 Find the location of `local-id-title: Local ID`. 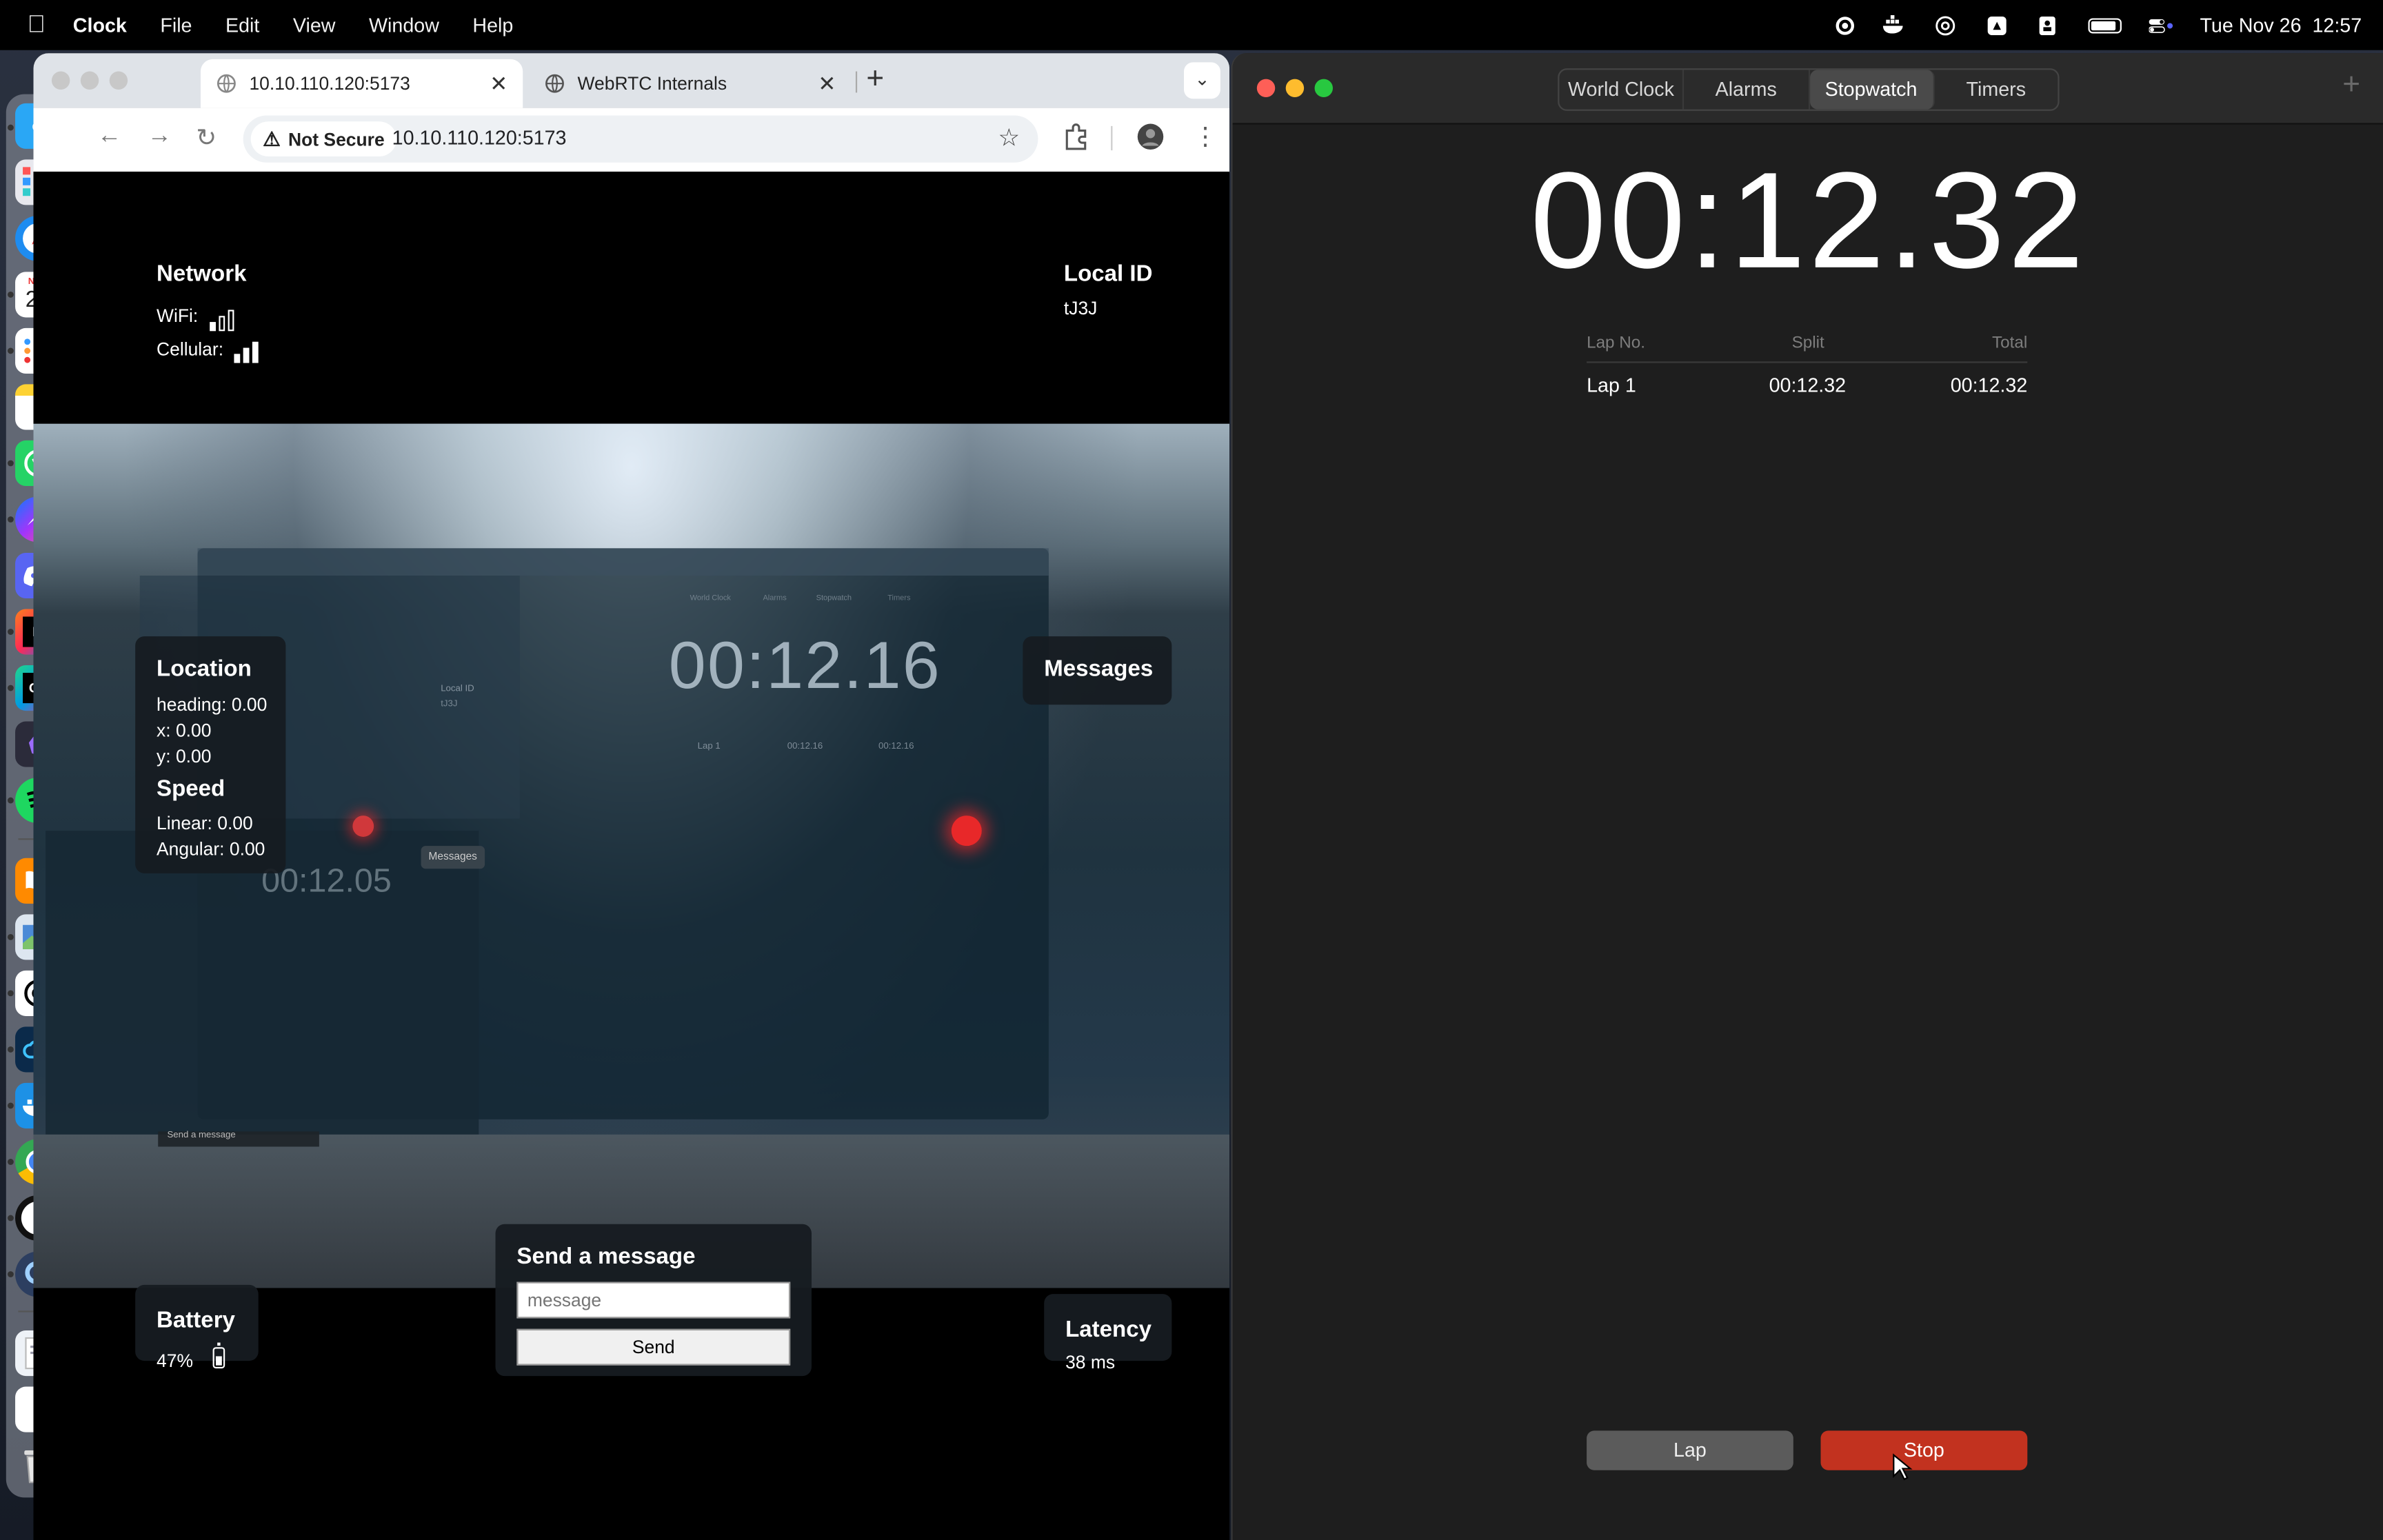

local-id-title: Local ID is located at coordinates (1108, 274).